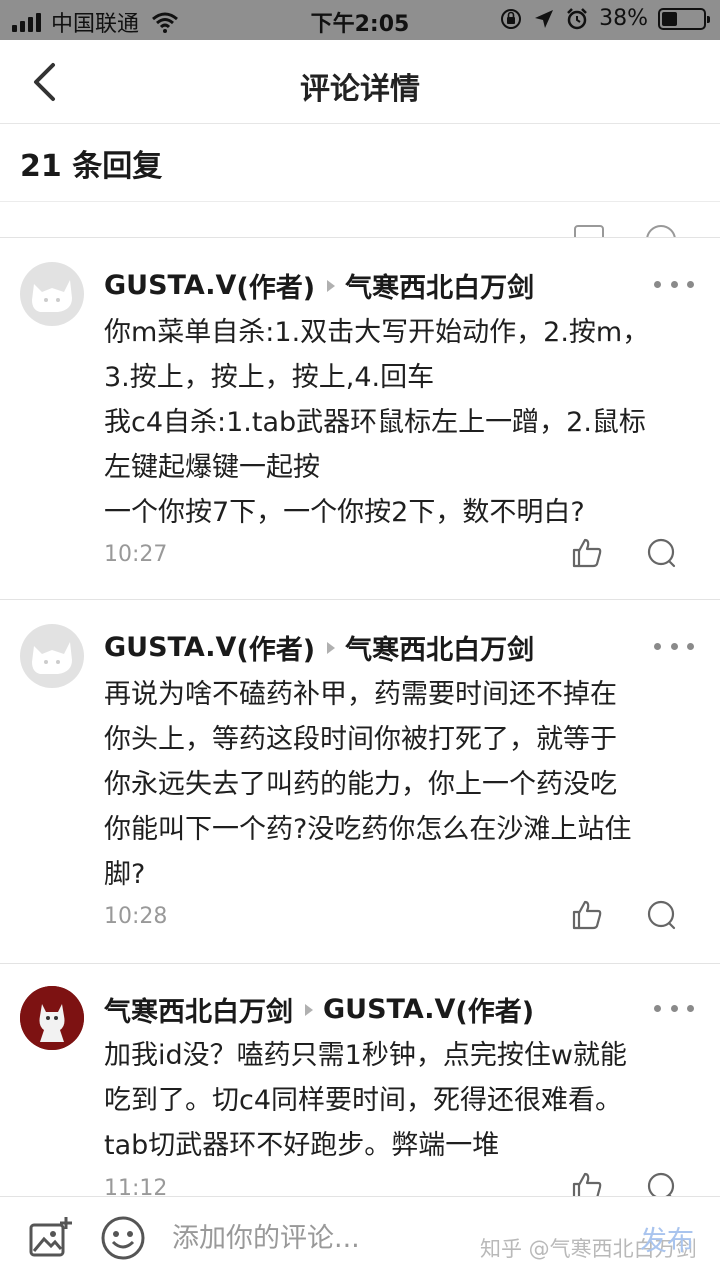 This screenshot has height=1281, width=720. I want to click on cat-avatar-icon, so click(52, 1018).